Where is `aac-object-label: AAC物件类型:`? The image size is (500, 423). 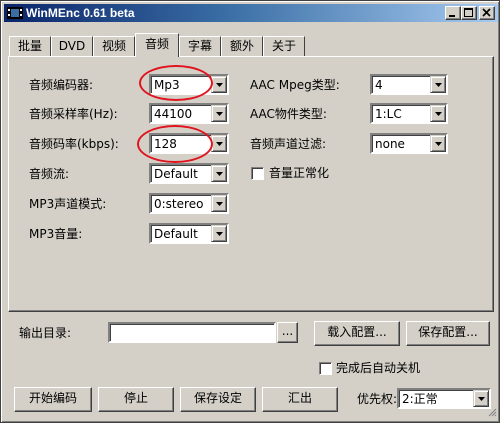 aac-object-label: AAC物件类型: is located at coordinates (288, 114).